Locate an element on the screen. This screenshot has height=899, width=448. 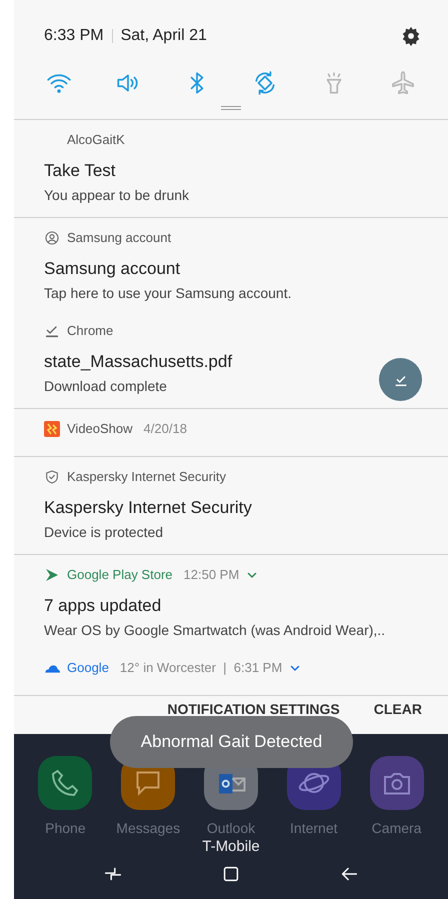
app-name: Google Play Store is located at coordinates (120, 575).